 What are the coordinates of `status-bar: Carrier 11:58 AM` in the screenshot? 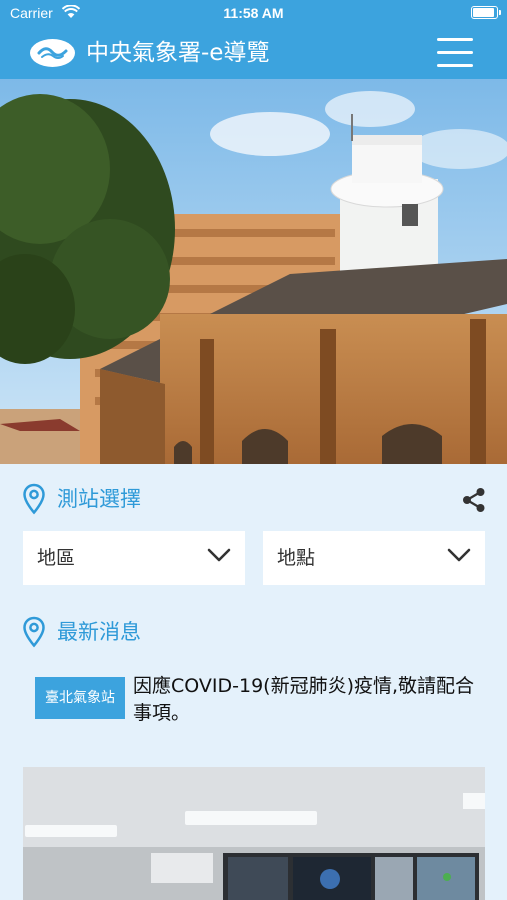 It's located at (253, 14).